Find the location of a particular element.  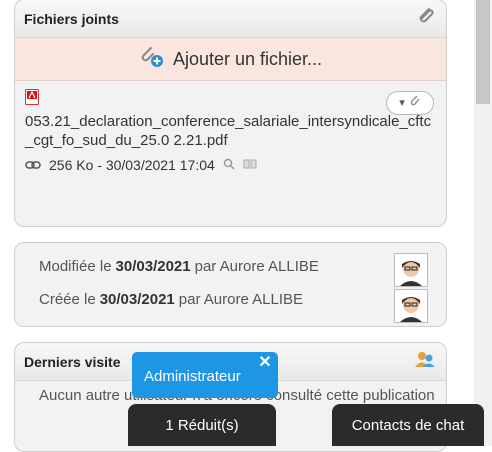

preview-search-icon is located at coordinates (229, 165).